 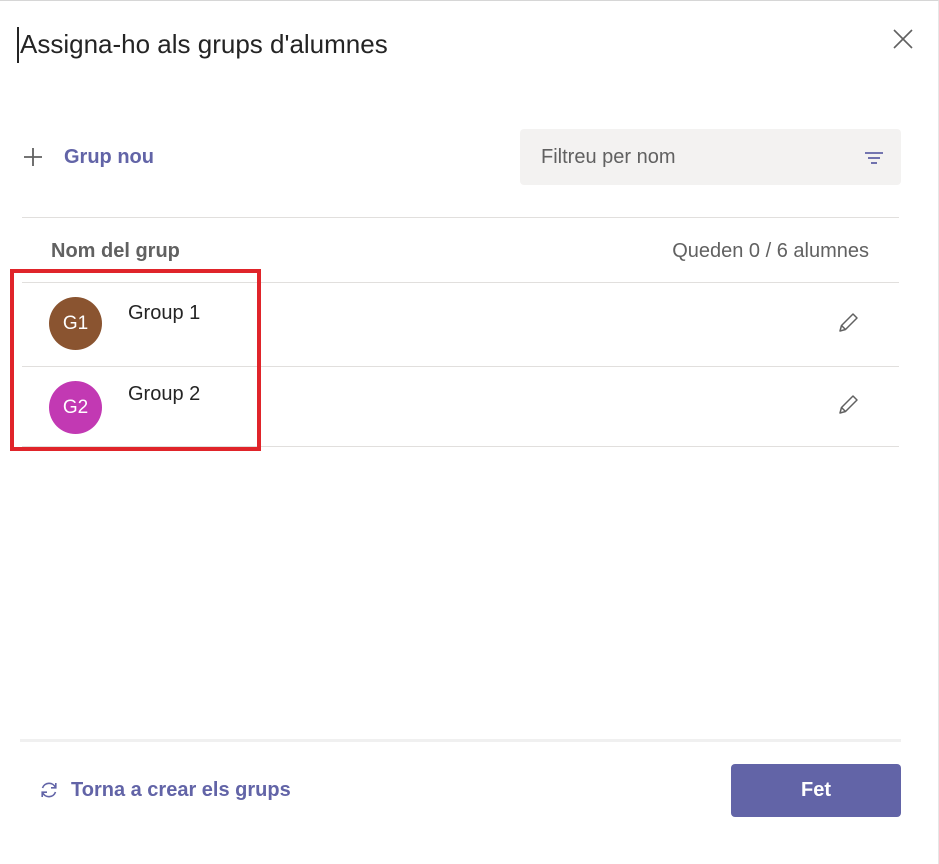 What do you see at coordinates (18, 45) in the screenshot?
I see `text-cursor` at bounding box center [18, 45].